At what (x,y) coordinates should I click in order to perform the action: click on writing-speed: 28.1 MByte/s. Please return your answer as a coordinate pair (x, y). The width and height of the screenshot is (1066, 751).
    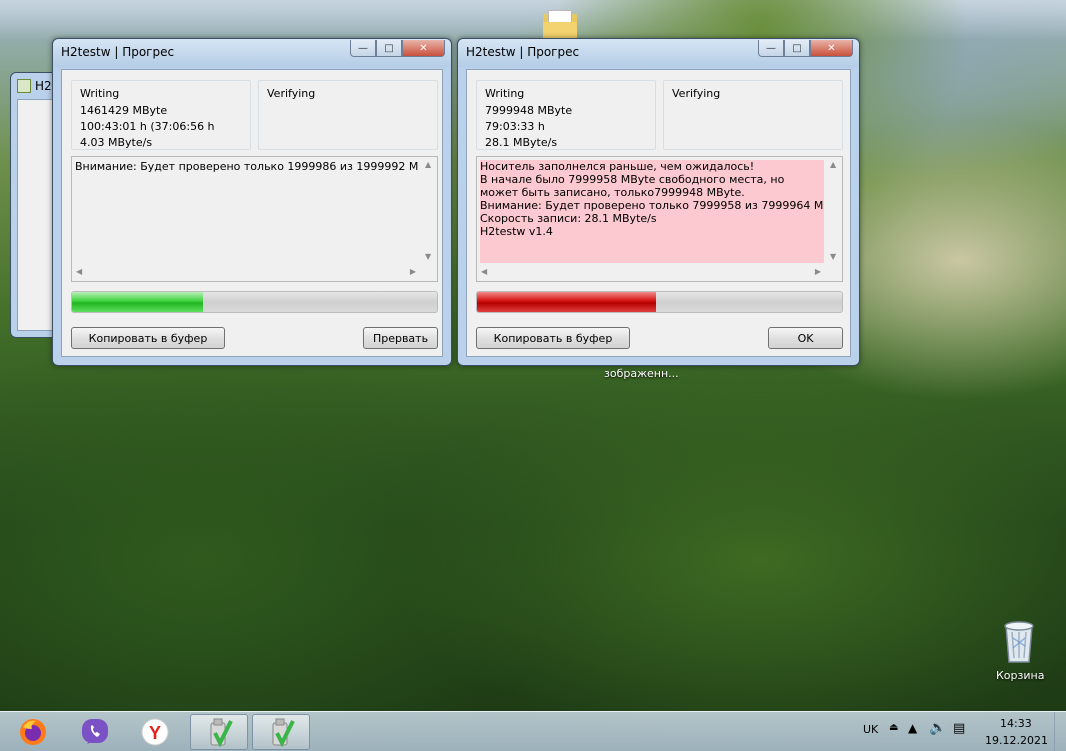
    Looking at the image, I should click on (521, 142).